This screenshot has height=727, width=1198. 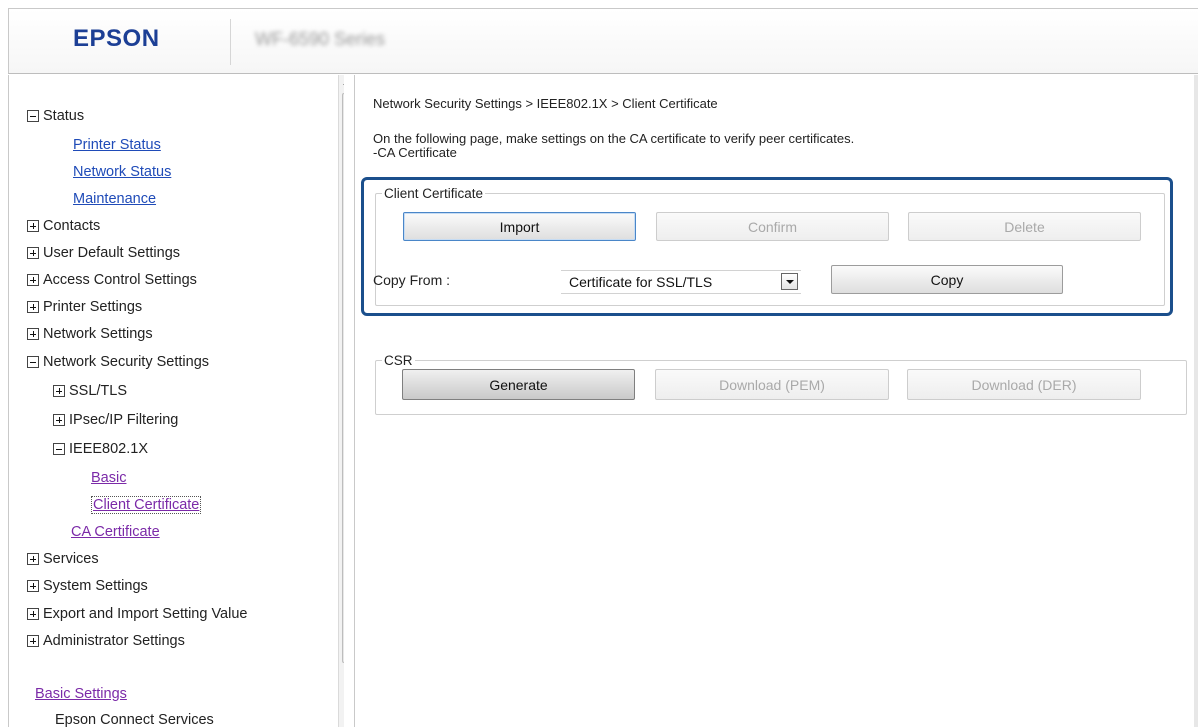 I want to click on sidebar-item-label: Basic Settings, so click(x=81, y=694).